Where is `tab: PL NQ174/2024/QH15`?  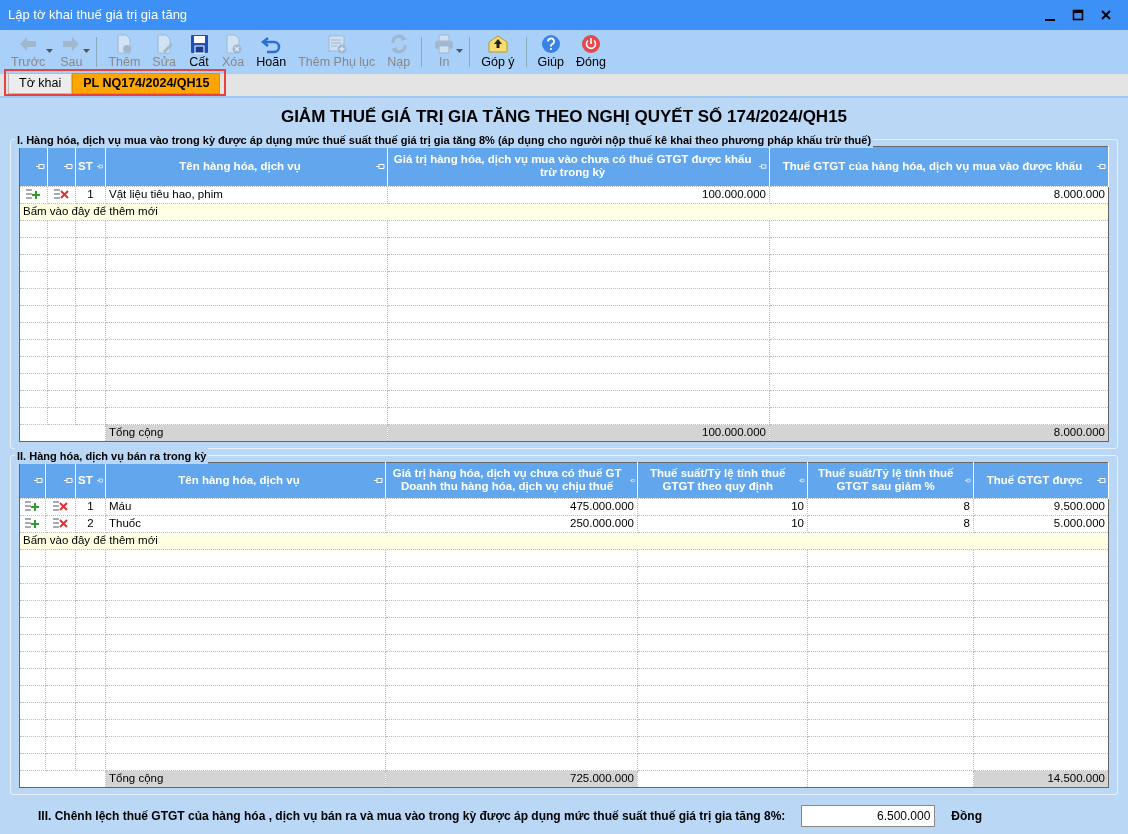
tab: PL NQ174/2024/QH15 is located at coordinates (146, 83).